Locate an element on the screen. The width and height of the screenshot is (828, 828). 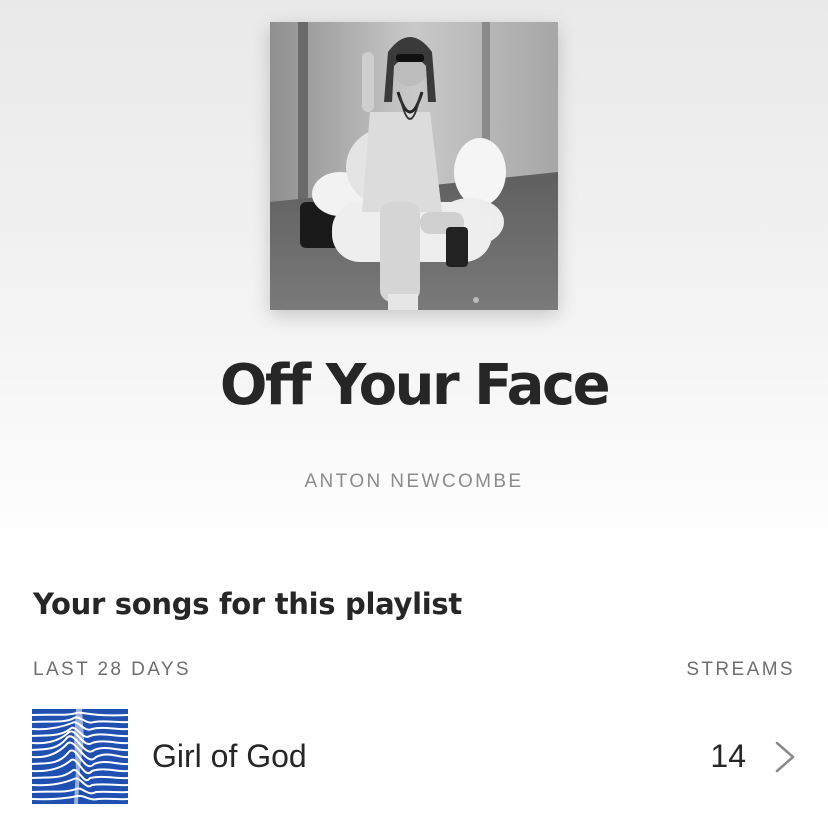
playlist-cover-image is located at coordinates (414, 166).